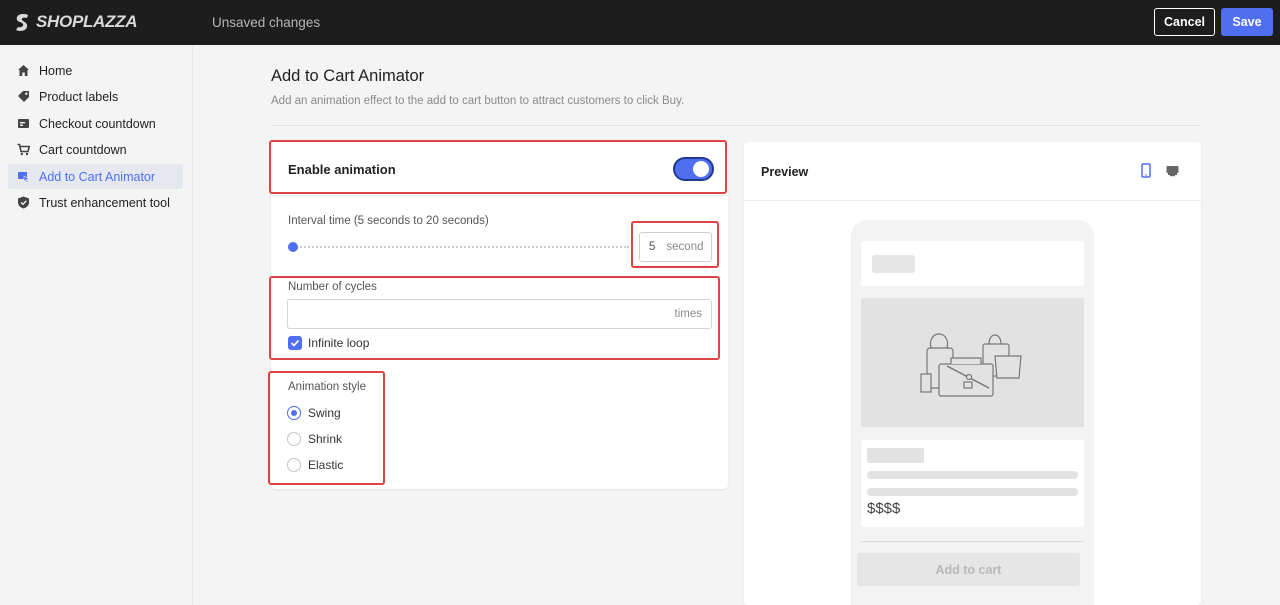  Describe the element at coordinates (23, 150) in the screenshot. I see `cart-icon` at that location.